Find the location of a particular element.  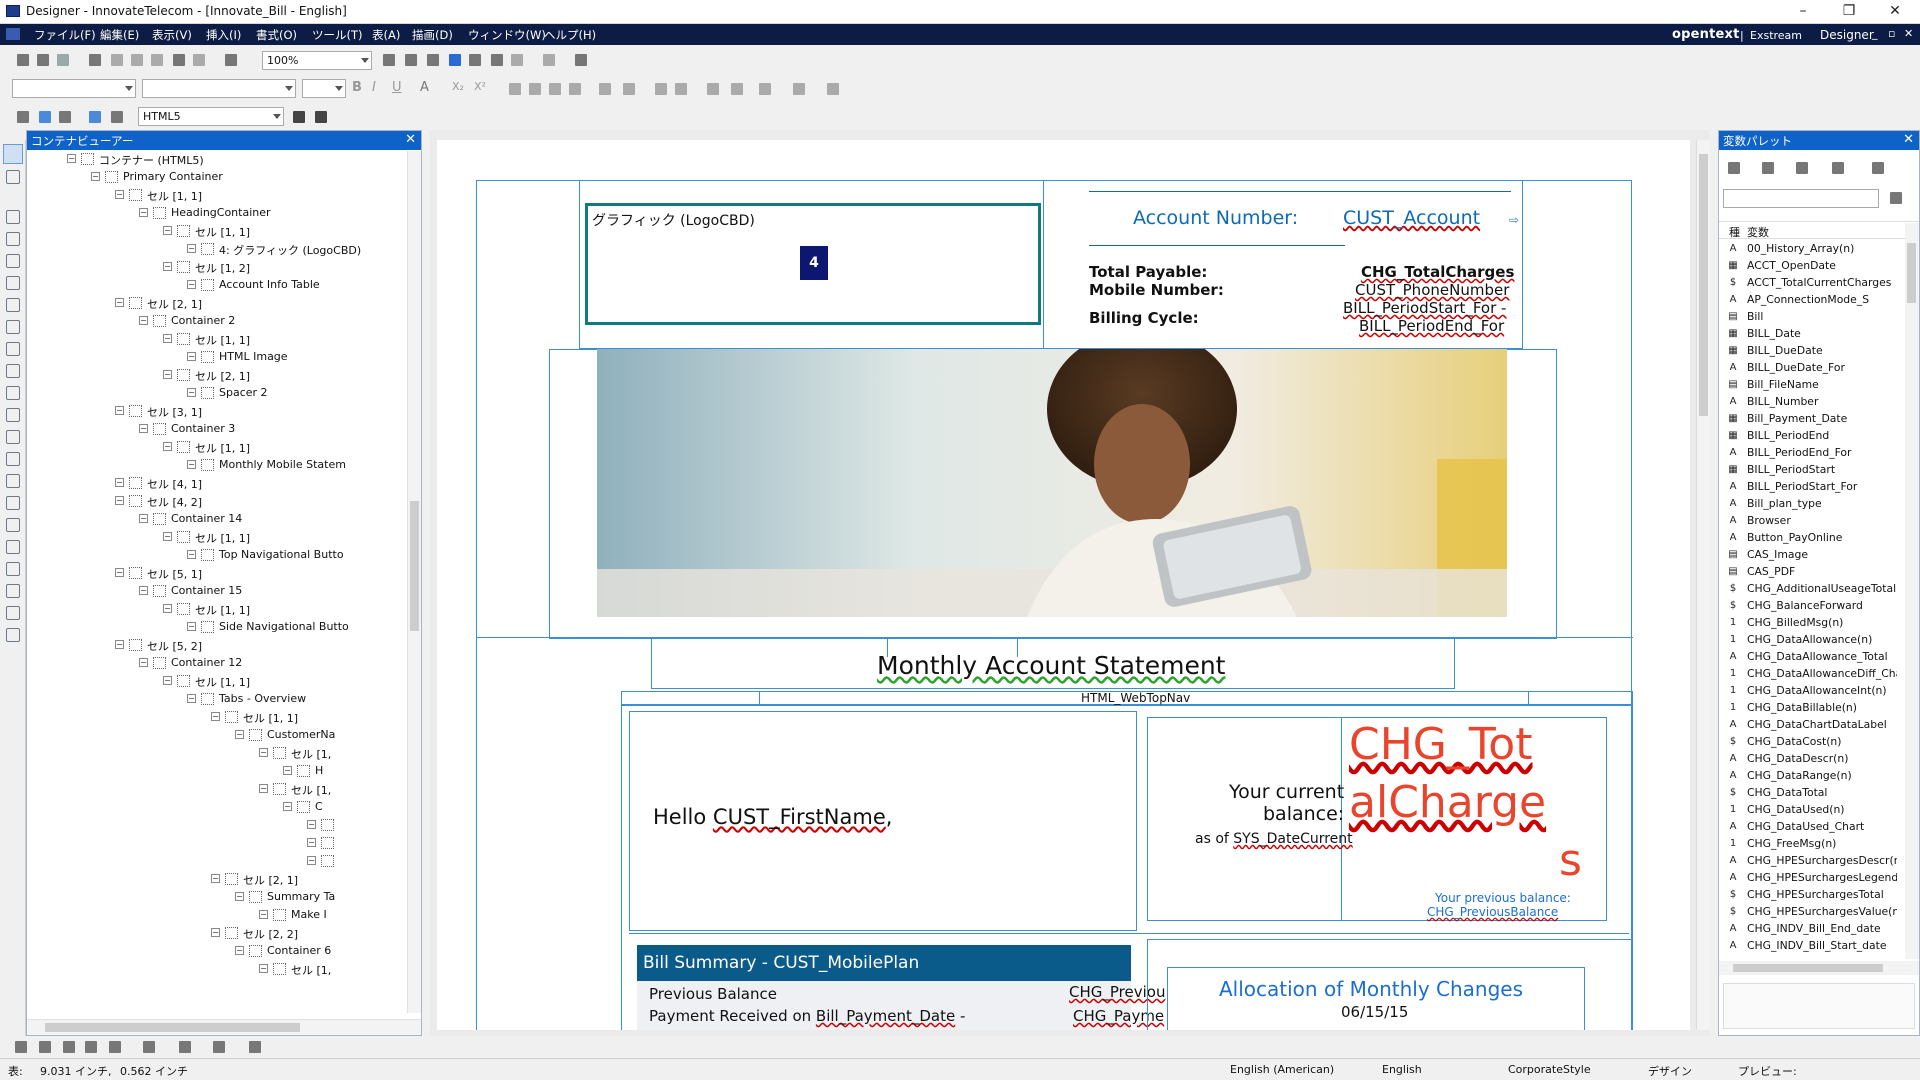

pen-color-icon is located at coordinates (149, 1047).